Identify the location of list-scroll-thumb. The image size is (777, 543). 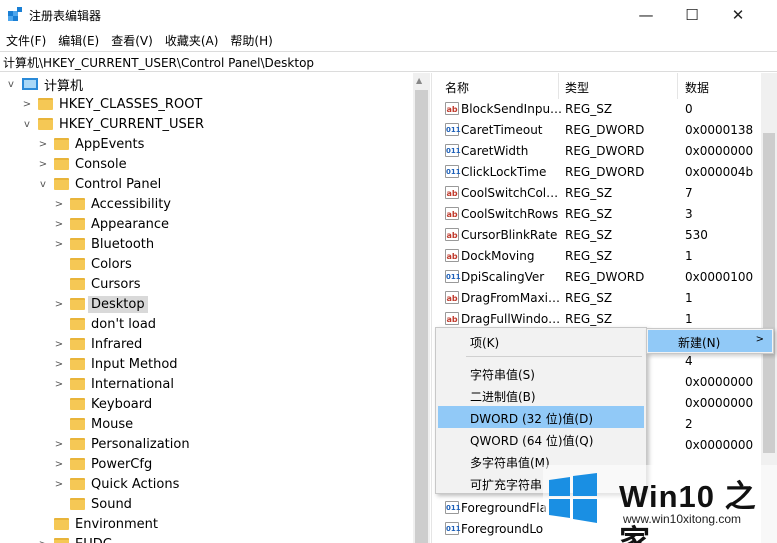
(769, 293).